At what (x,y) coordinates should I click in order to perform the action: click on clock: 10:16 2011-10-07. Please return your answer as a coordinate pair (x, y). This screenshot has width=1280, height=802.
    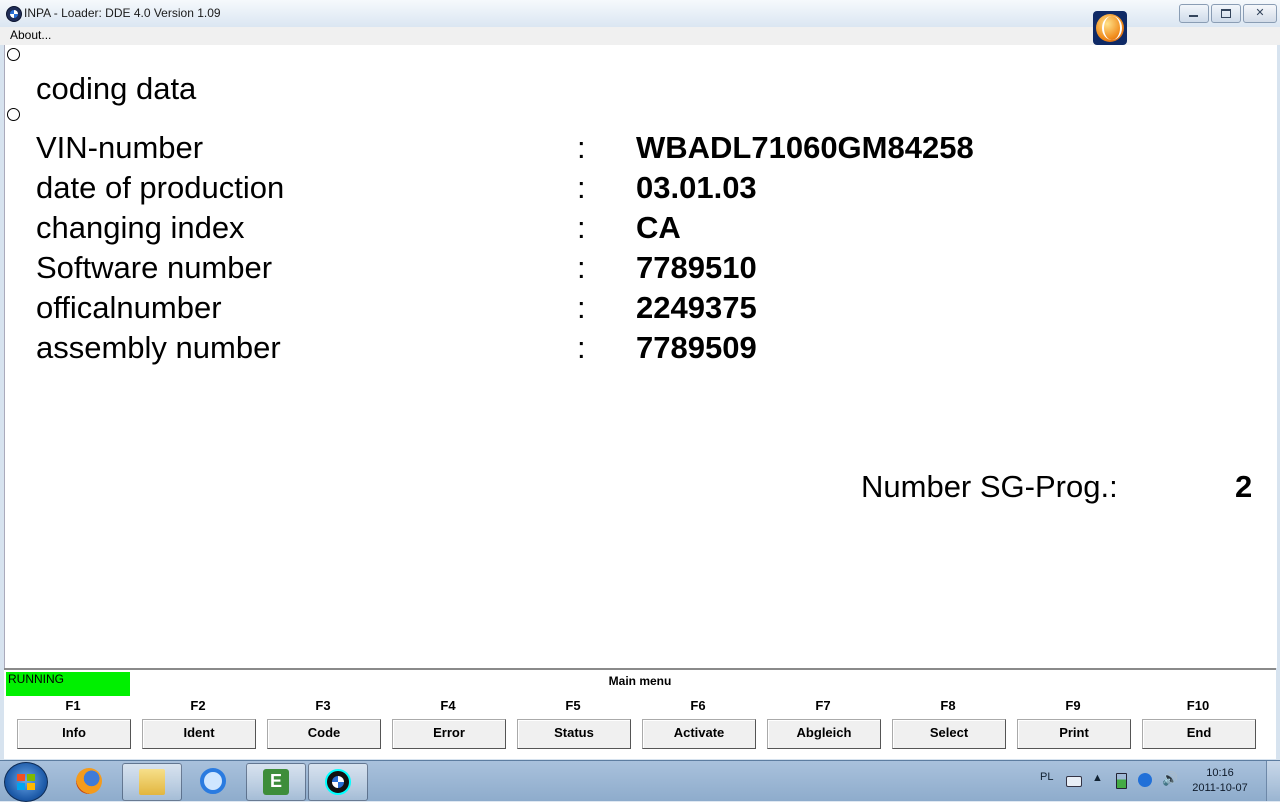
    Looking at the image, I should click on (1220, 781).